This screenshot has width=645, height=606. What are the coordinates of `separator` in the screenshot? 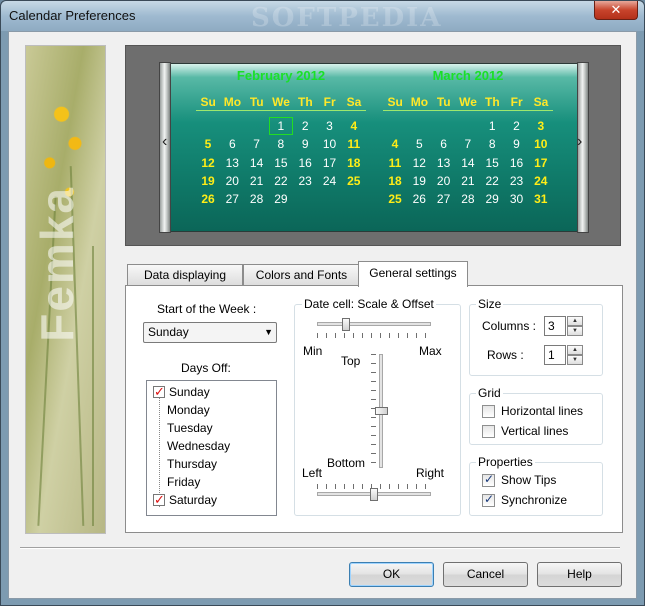 It's located at (320, 548).